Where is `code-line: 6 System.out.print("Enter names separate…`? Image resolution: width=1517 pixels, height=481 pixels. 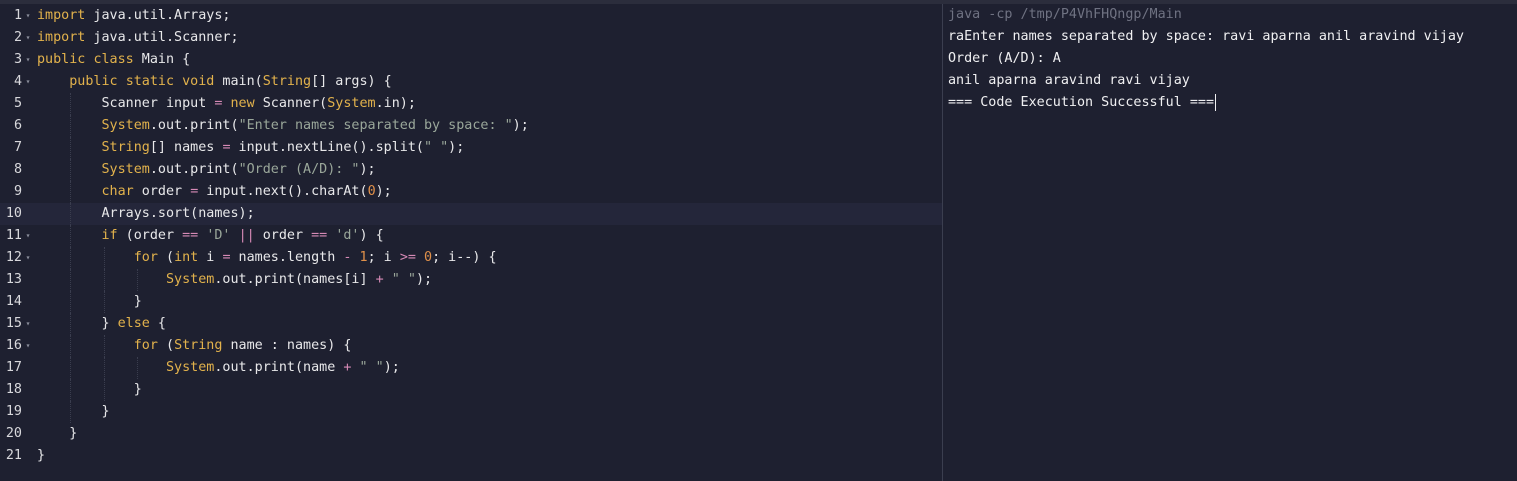
code-line: 6 System.out.print("Enter names separate… is located at coordinates (471, 126).